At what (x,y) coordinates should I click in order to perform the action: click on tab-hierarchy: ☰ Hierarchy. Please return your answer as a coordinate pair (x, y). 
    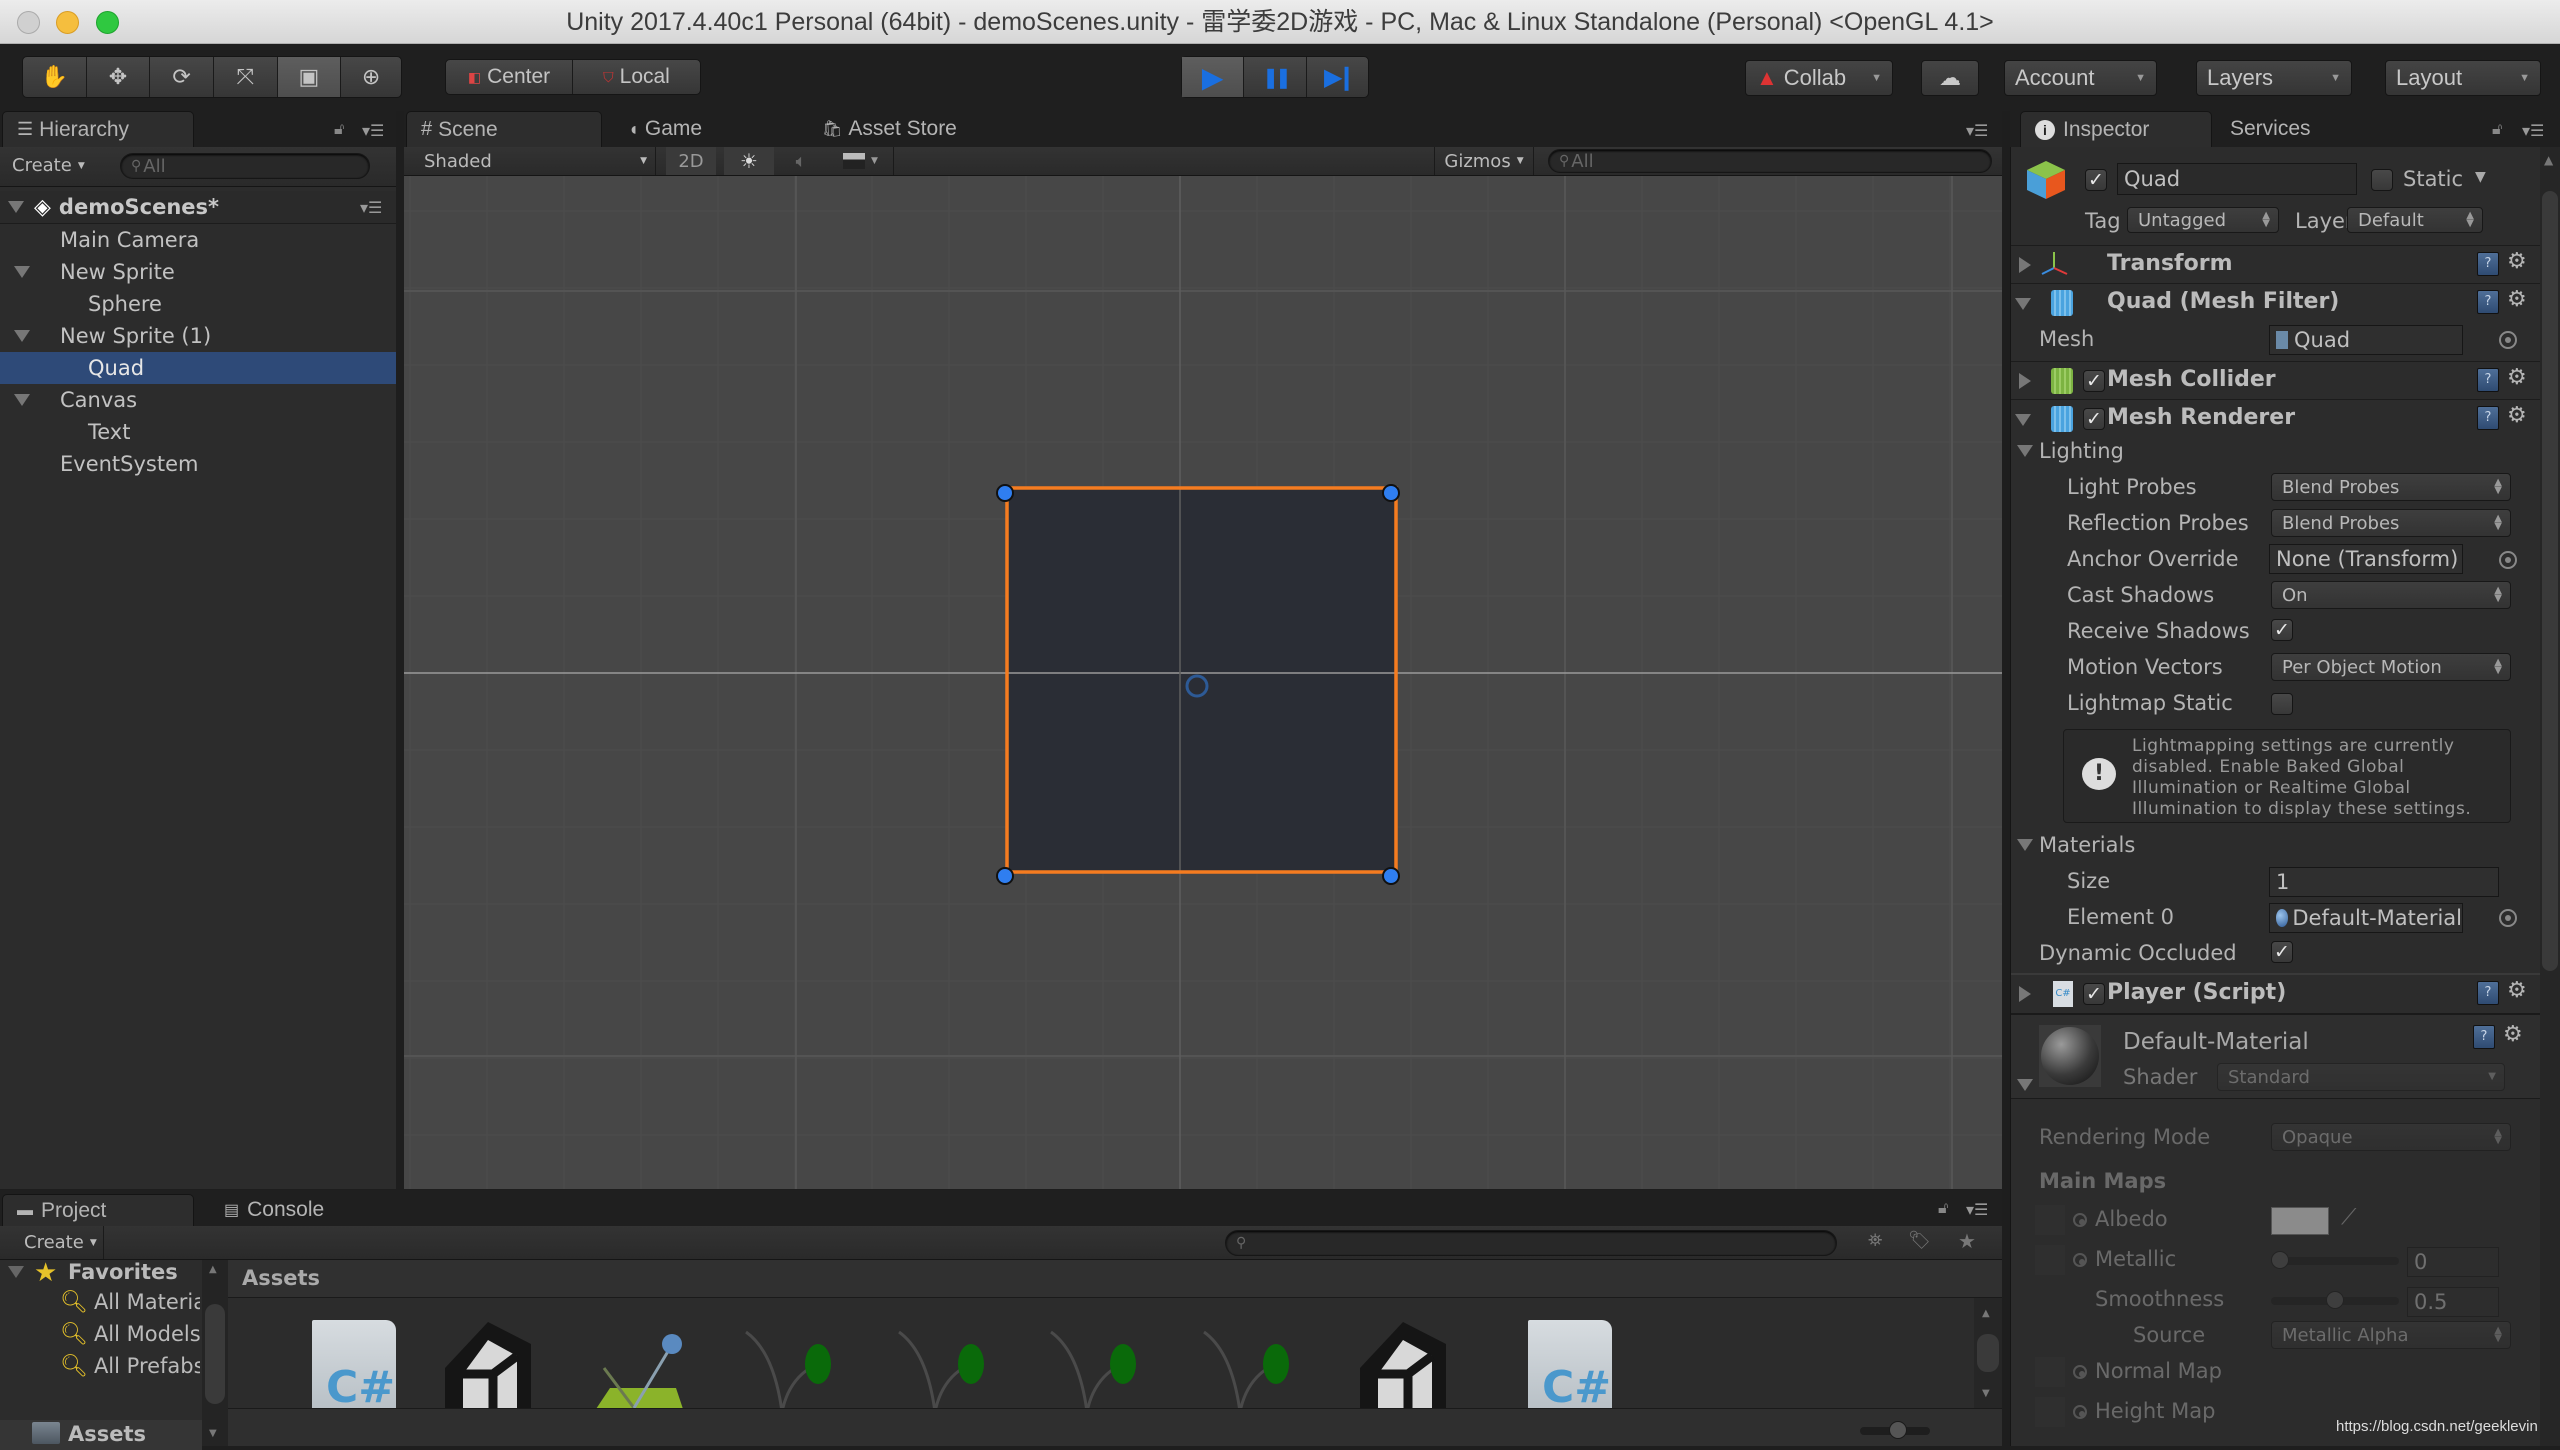
    Looking at the image, I should click on (98, 129).